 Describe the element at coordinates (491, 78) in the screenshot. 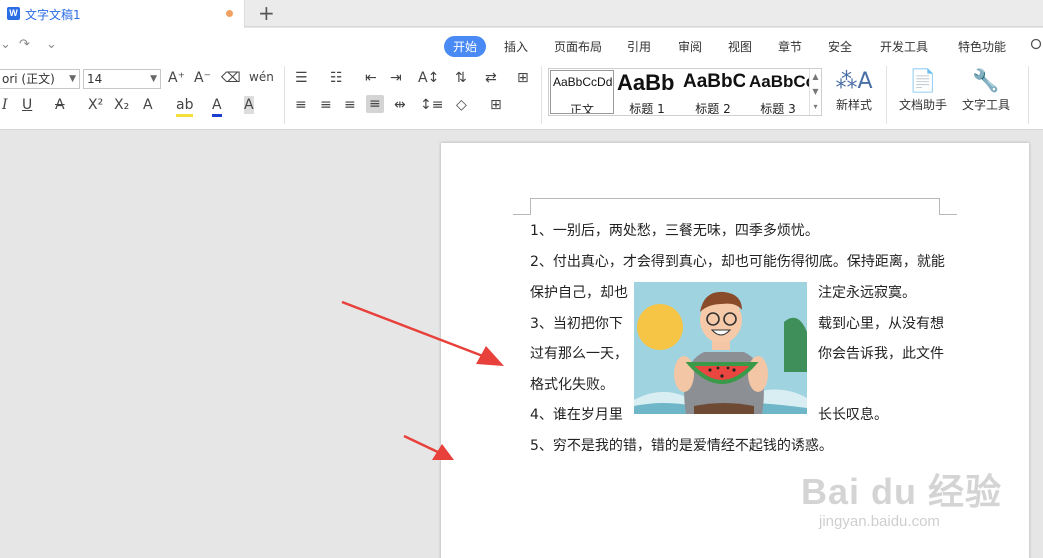

I see `show-marks-icon: ⇄` at that location.